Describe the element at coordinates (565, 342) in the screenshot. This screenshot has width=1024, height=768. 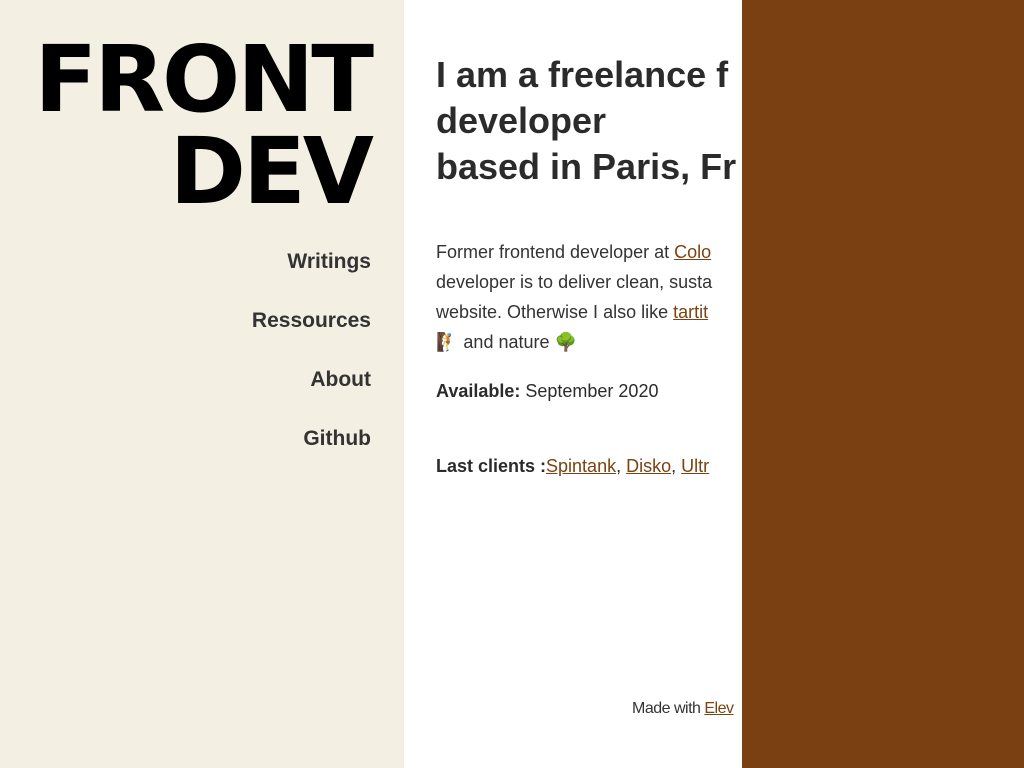
I see `tree-emoji-icon: 🌳` at that location.